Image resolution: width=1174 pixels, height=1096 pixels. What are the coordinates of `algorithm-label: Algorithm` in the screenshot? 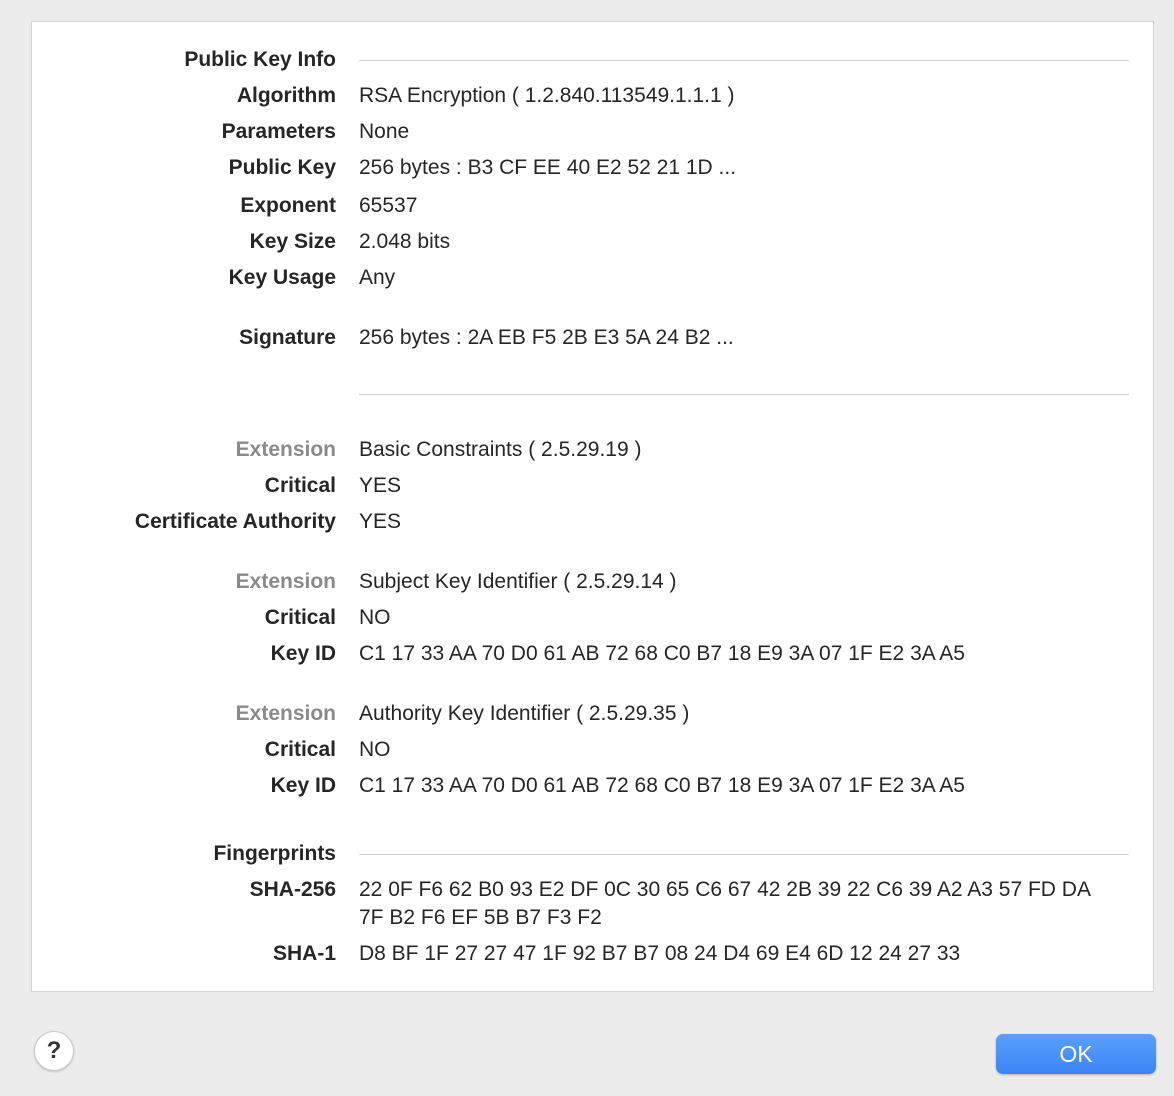 It's located at (286, 95).